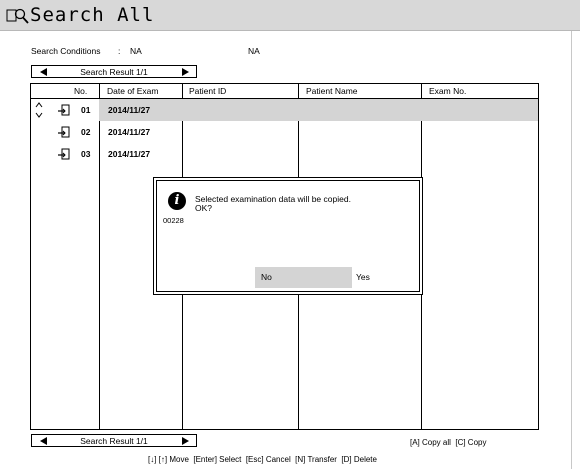 The image size is (580, 469). What do you see at coordinates (81, 91) in the screenshot?
I see `column-header-no: No.` at bounding box center [81, 91].